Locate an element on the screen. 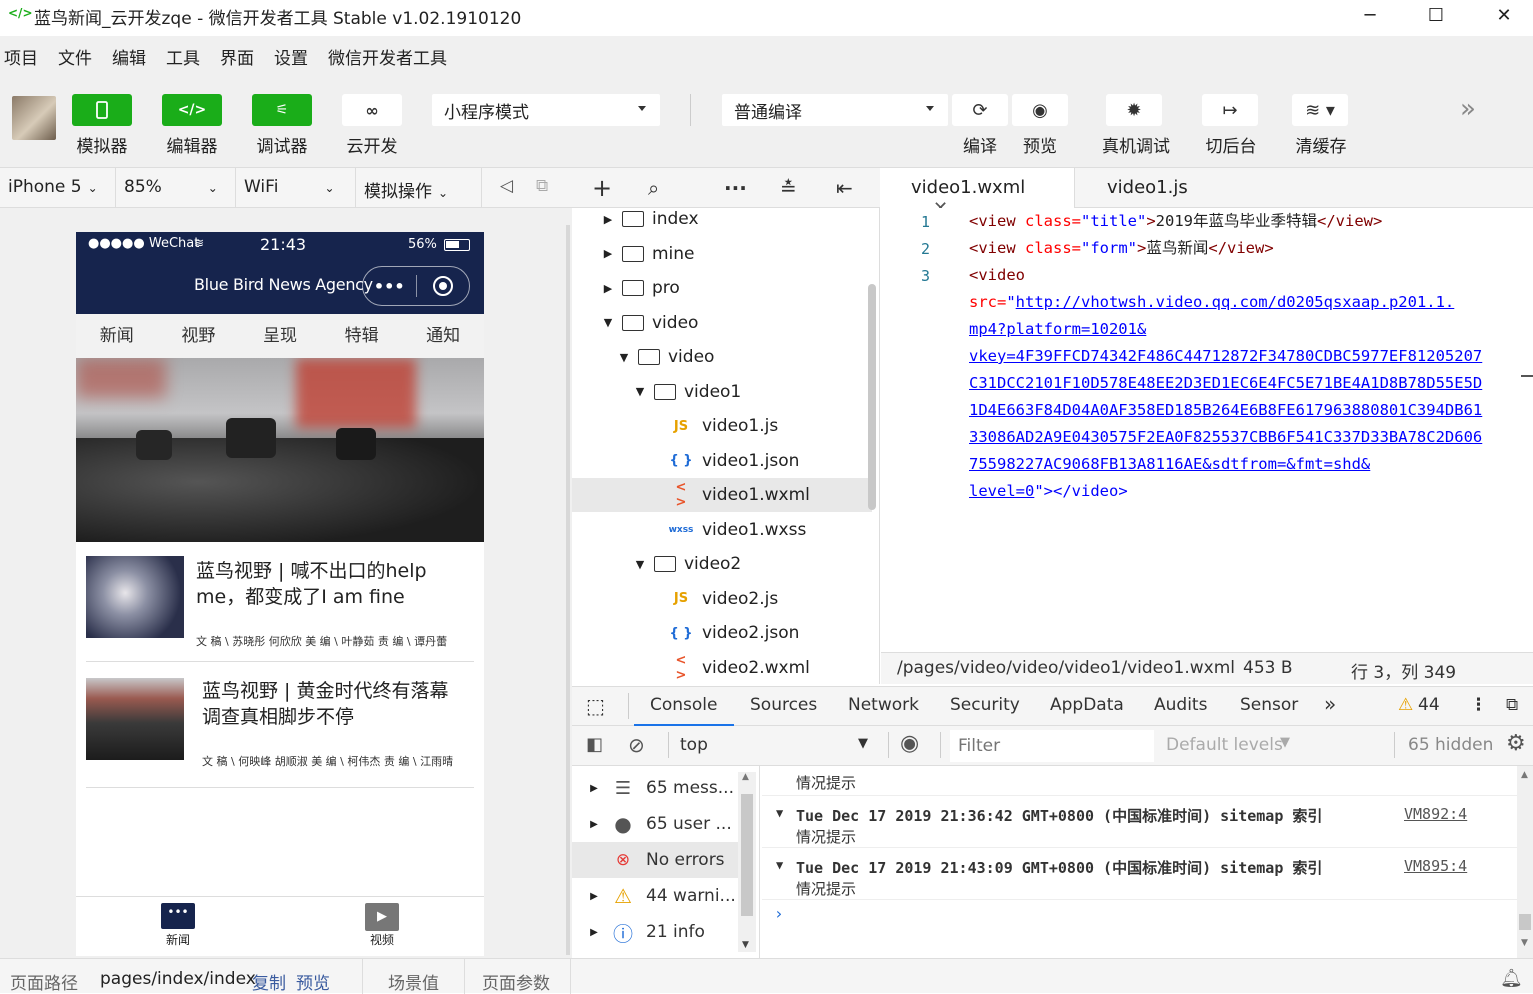  menu-file: 文件 is located at coordinates (75, 56).